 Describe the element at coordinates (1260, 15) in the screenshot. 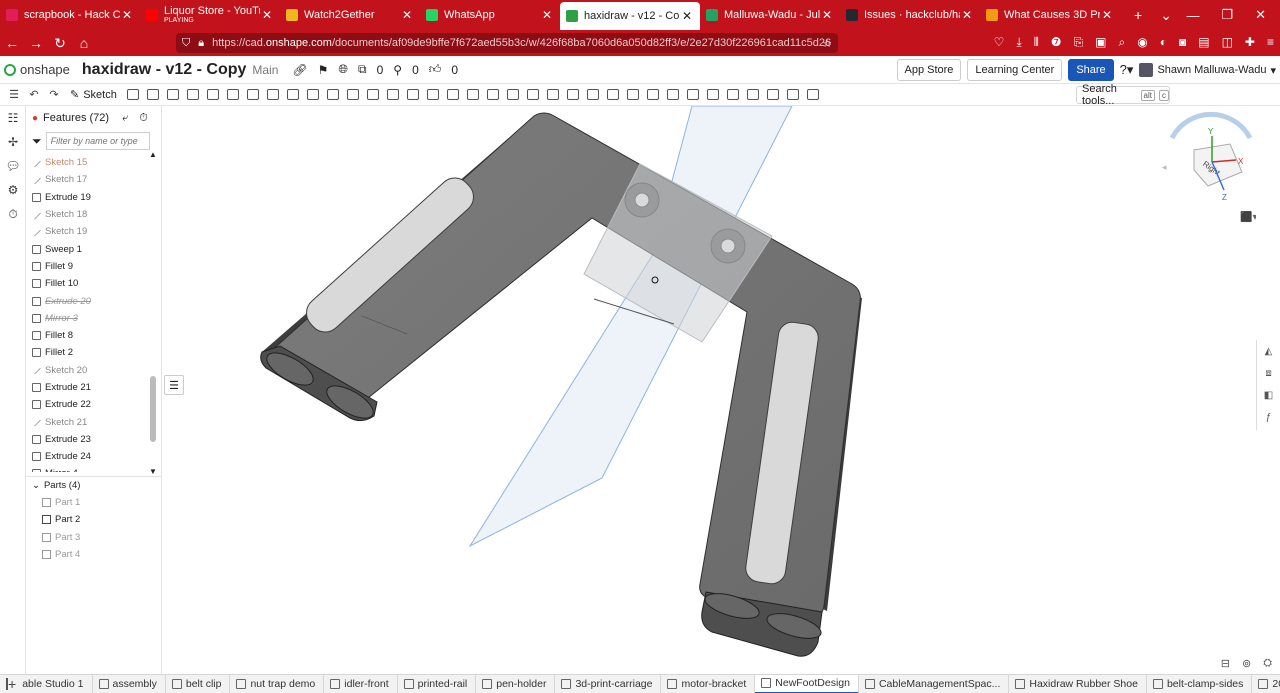

I see `close-window-icon: ✕` at that location.